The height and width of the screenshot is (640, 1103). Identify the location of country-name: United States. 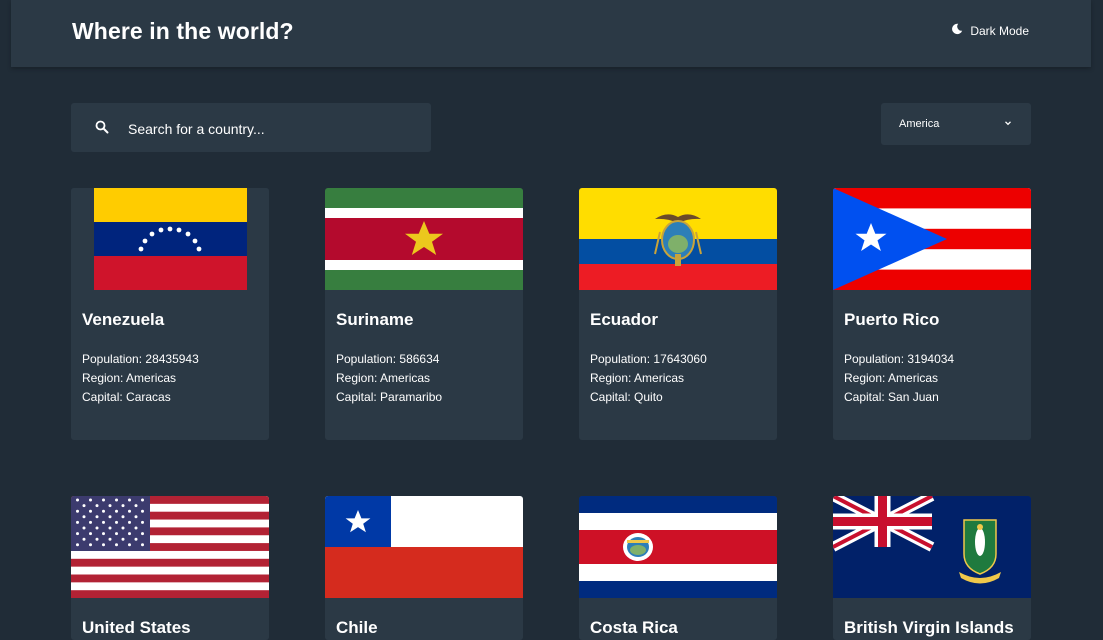
(136, 627).